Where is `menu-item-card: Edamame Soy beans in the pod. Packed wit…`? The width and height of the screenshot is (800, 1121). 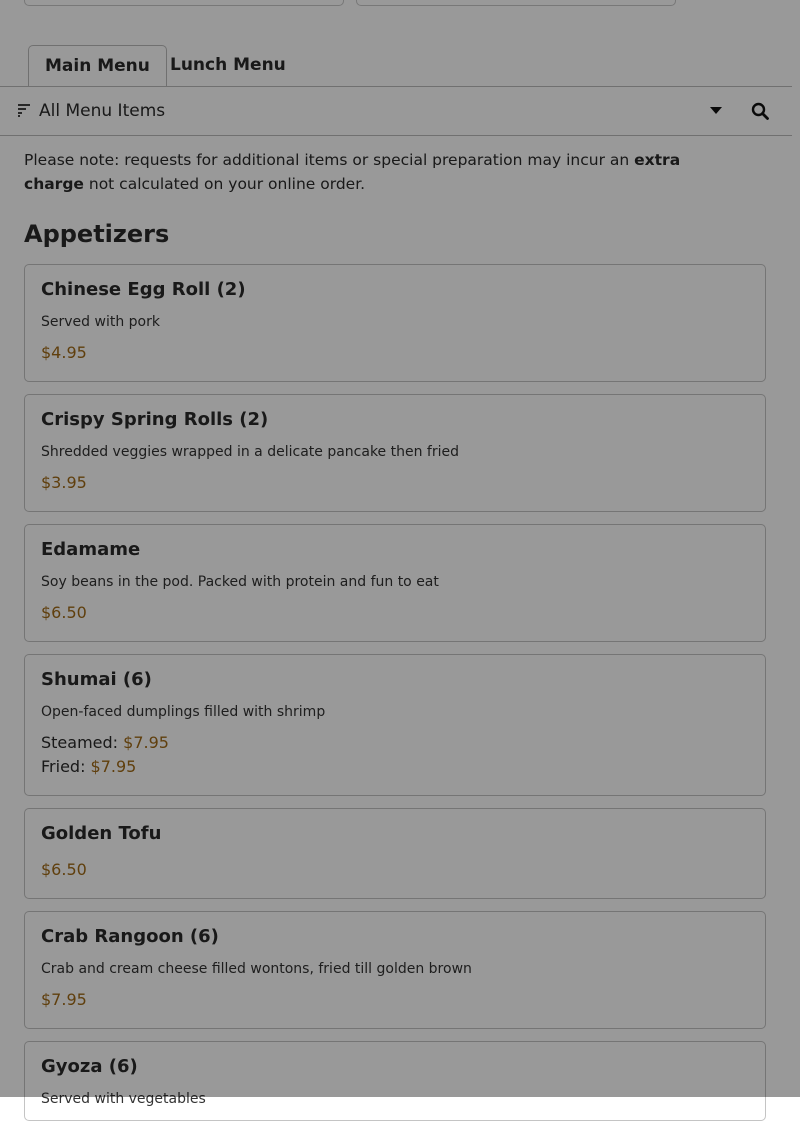
menu-item-card: Edamame Soy beans in the pod. Packed wit… is located at coordinates (395, 583).